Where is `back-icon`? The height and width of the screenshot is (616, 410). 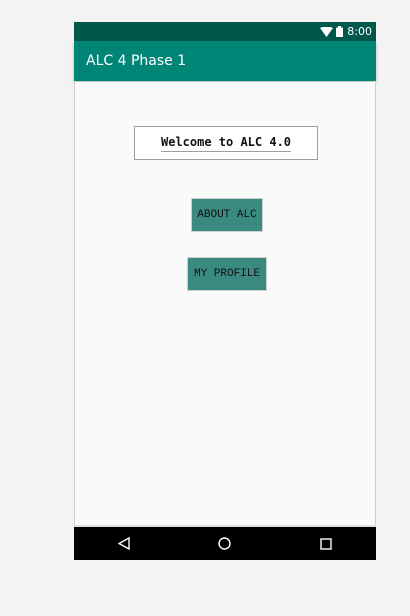
back-icon is located at coordinates (124, 544).